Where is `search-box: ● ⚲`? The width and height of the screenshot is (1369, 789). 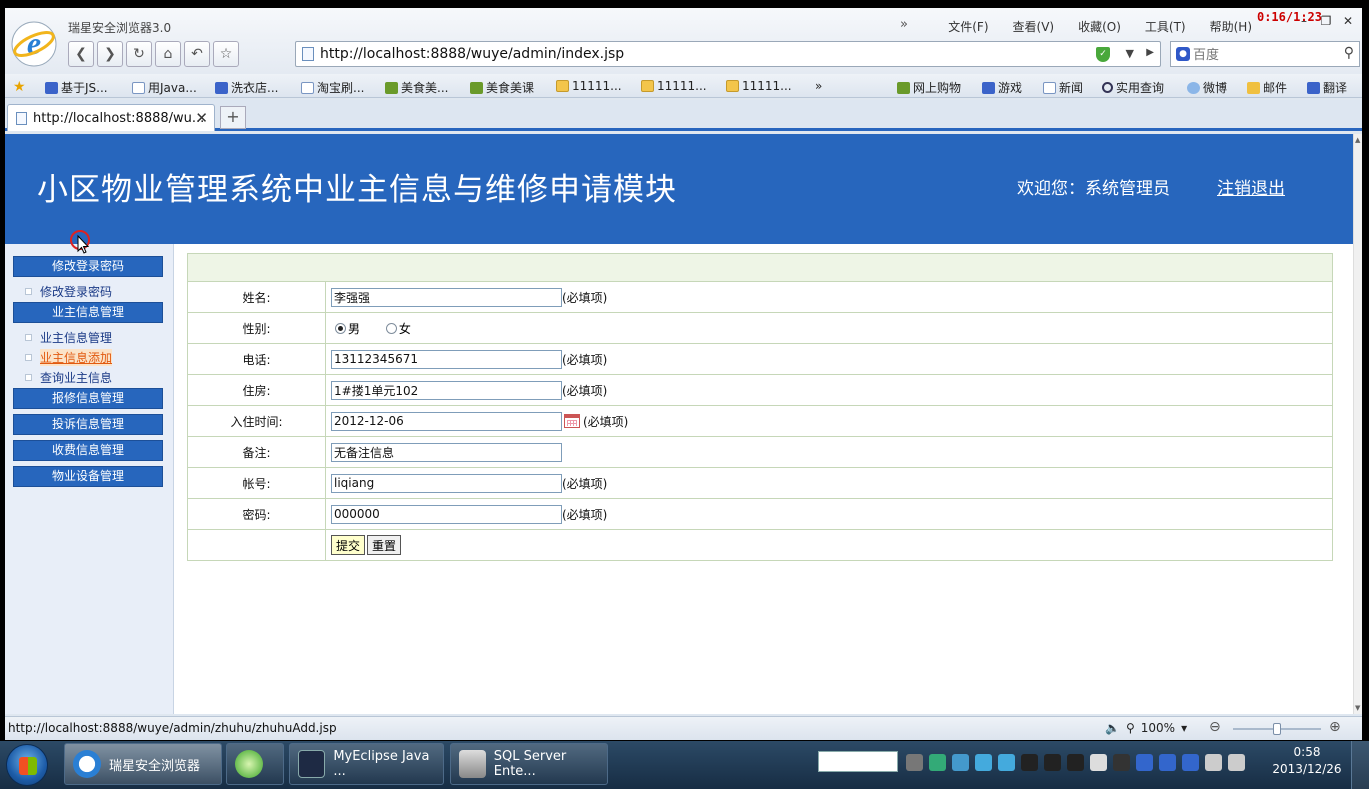
search-box: ● ⚲ is located at coordinates (1265, 54).